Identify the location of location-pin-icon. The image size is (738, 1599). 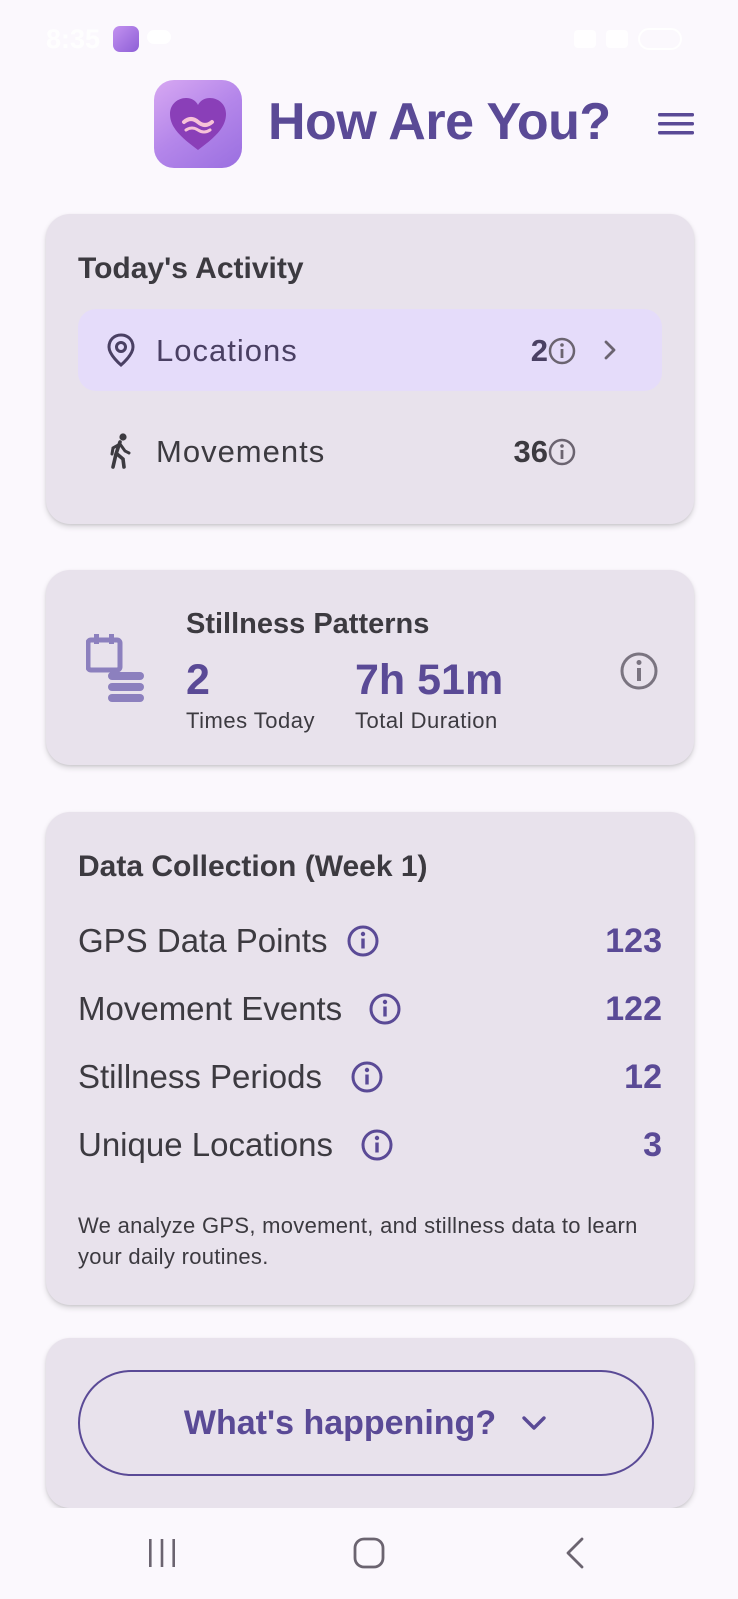
(121, 350).